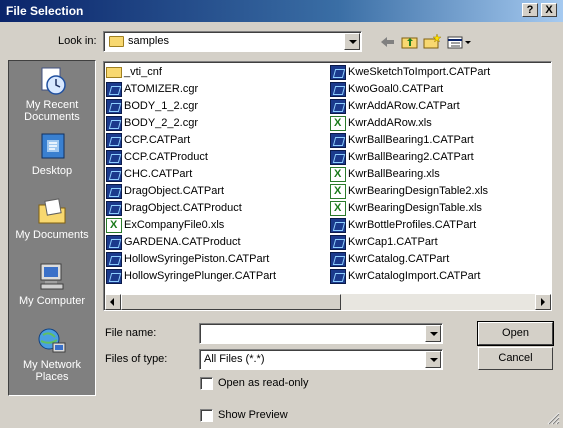 Image resolution: width=563 pixels, height=428 pixels. I want to click on files-of-type-dropdown: All Files (*.*), so click(321, 359).